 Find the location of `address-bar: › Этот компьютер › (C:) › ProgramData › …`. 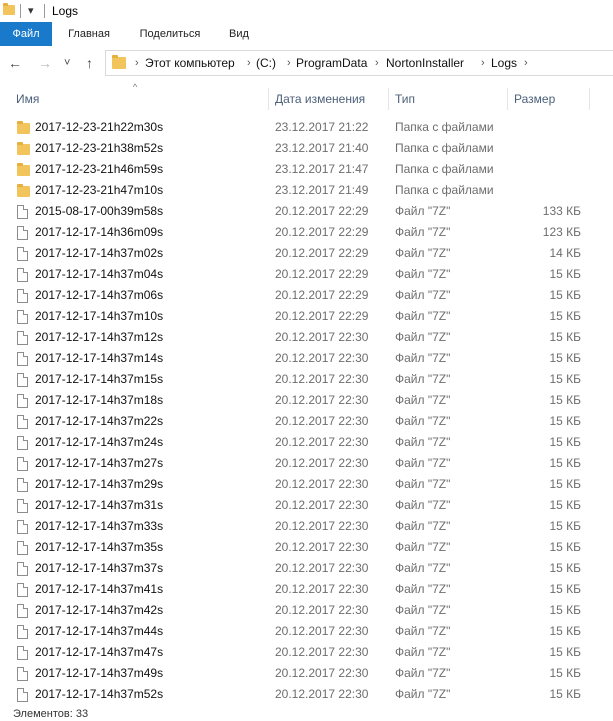

address-bar: › Этот компьютер › (C:) › ProgramData › … is located at coordinates (359, 63).